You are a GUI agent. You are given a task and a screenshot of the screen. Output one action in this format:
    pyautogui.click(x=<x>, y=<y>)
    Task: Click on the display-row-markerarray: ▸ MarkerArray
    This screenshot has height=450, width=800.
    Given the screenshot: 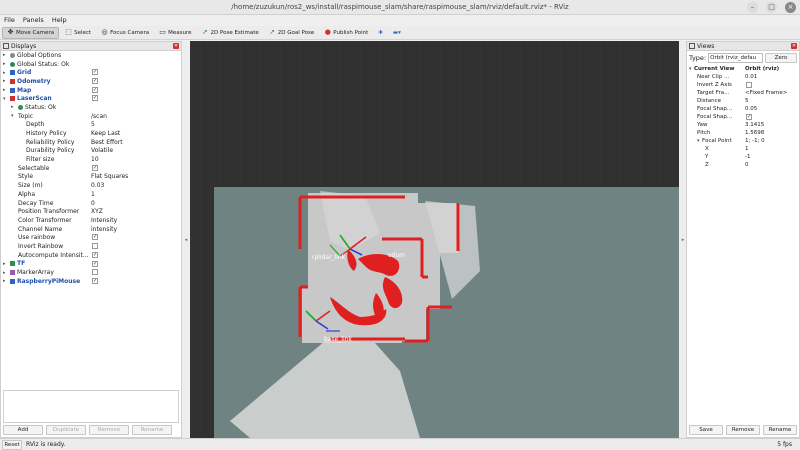 What is the action you would take?
    pyautogui.click(x=91, y=272)
    